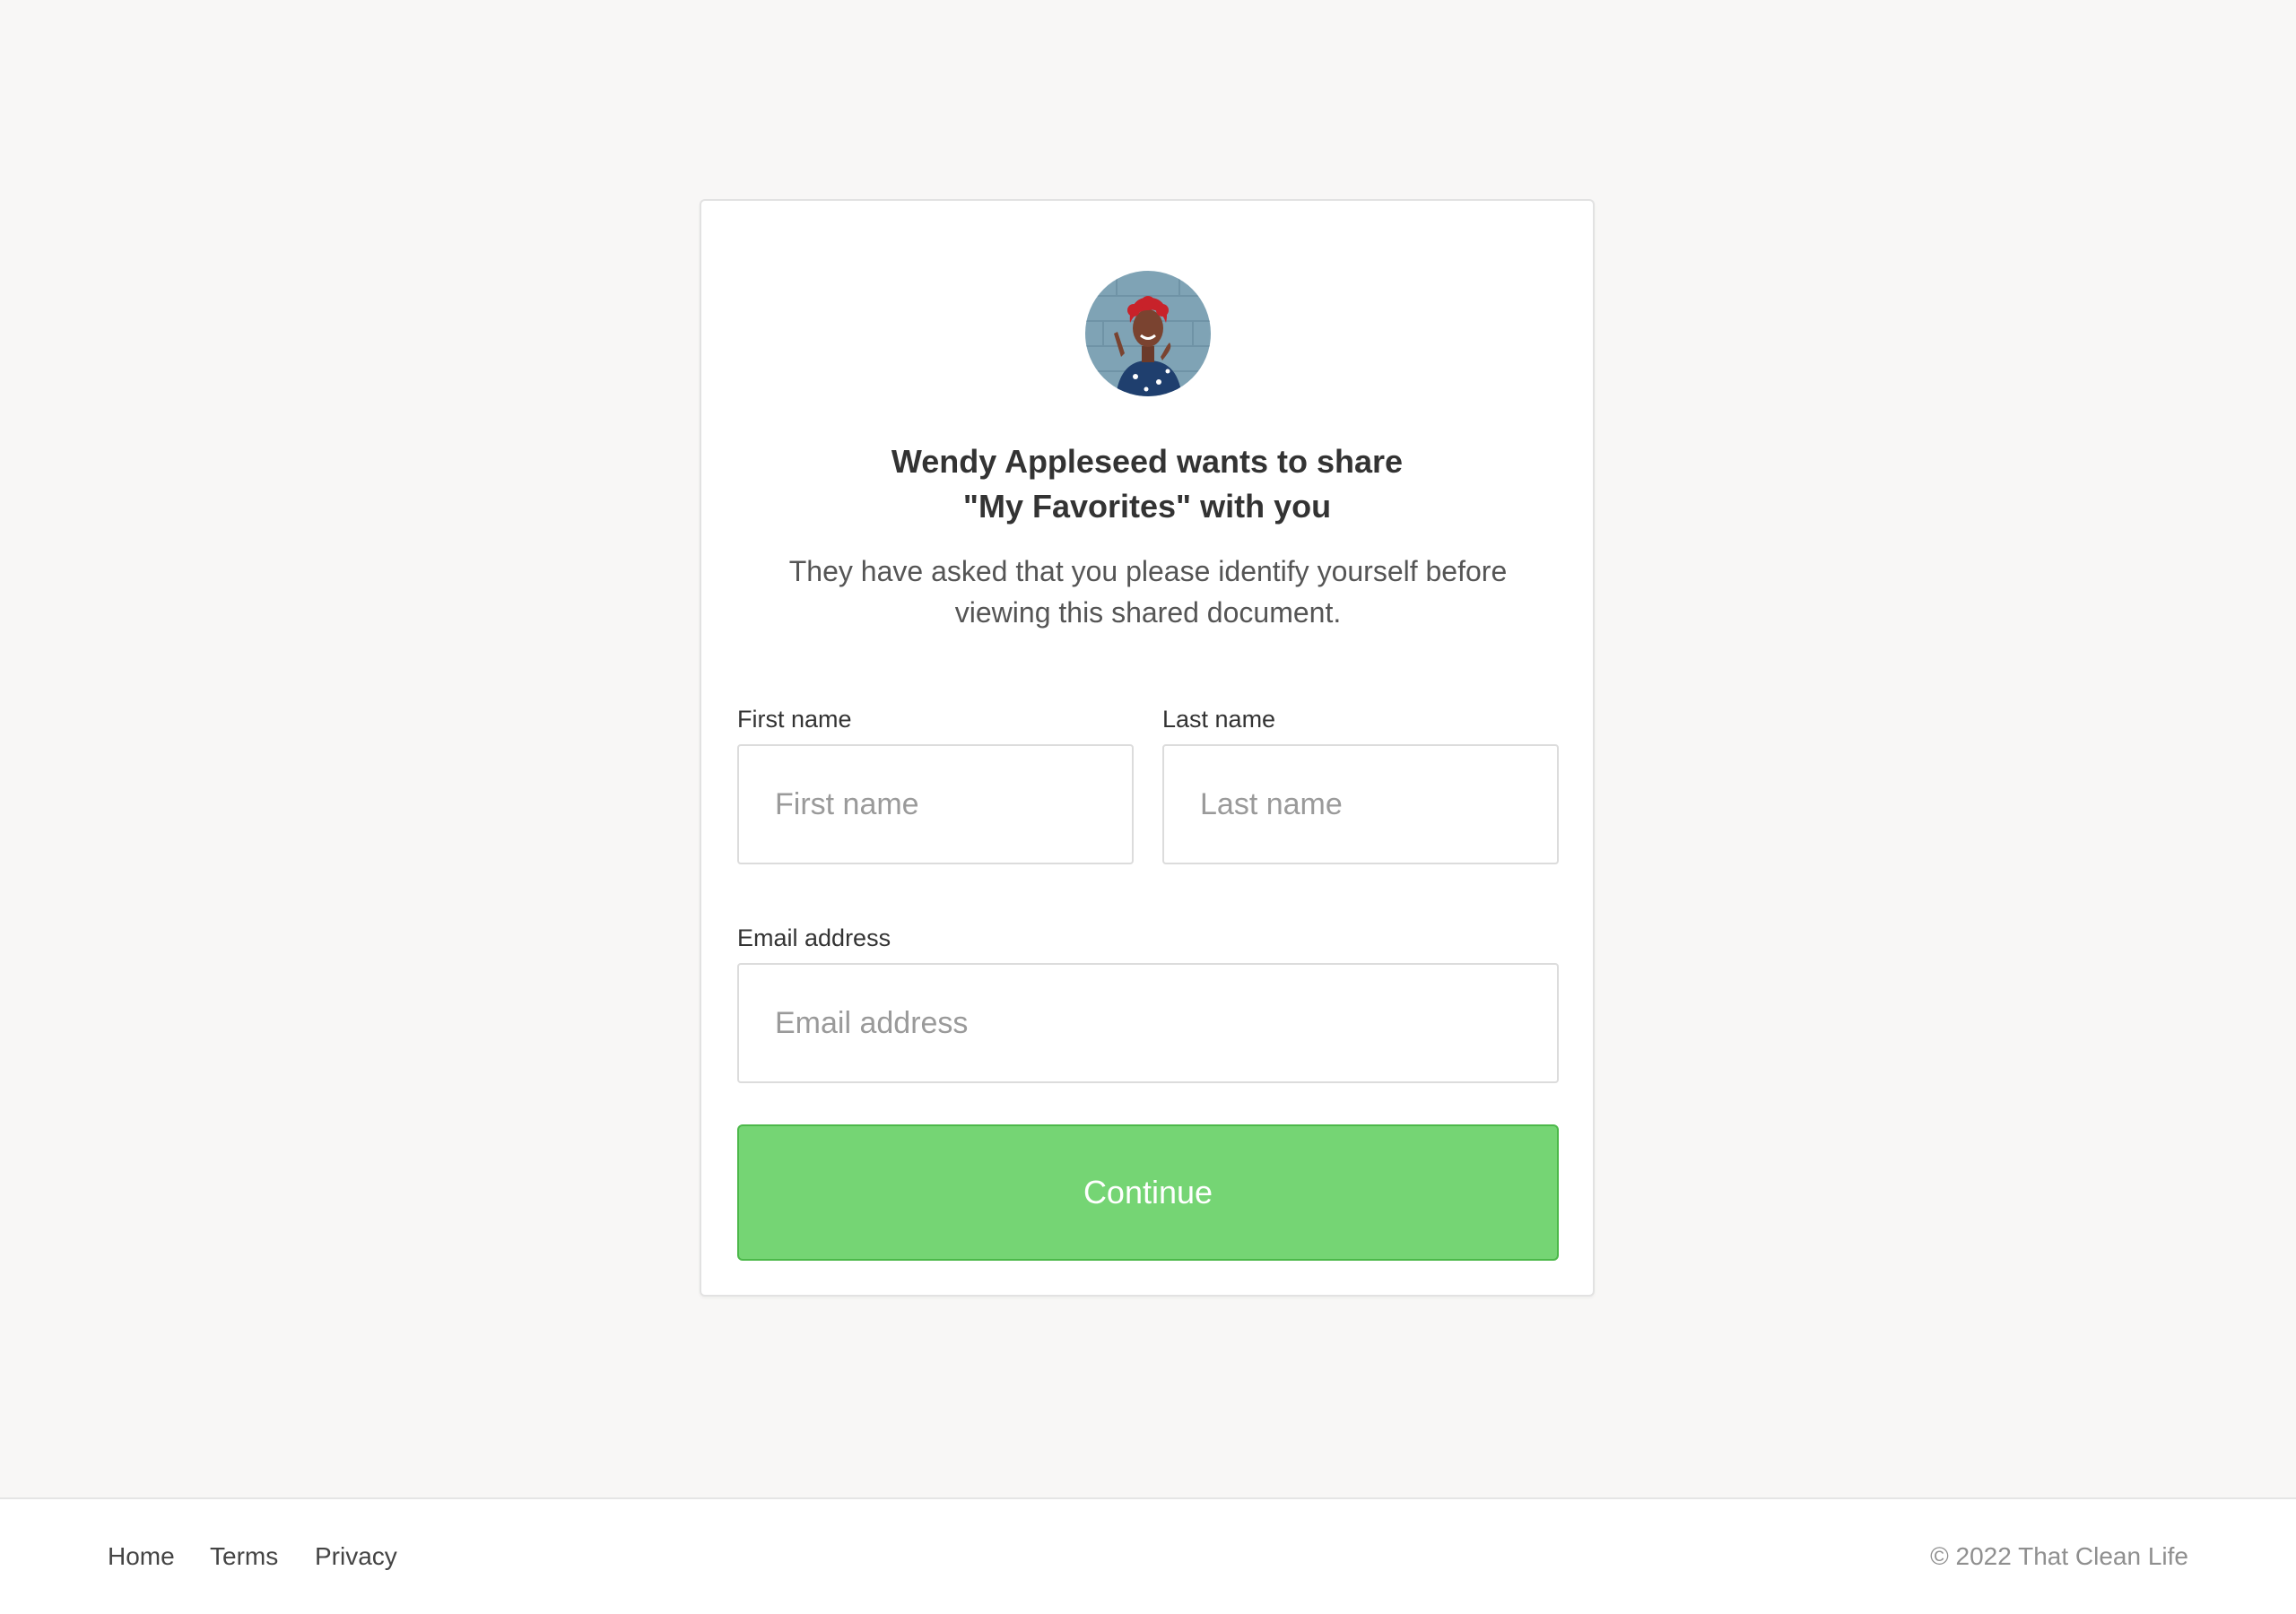  I want to click on first-name-label: First name, so click(794, 719).